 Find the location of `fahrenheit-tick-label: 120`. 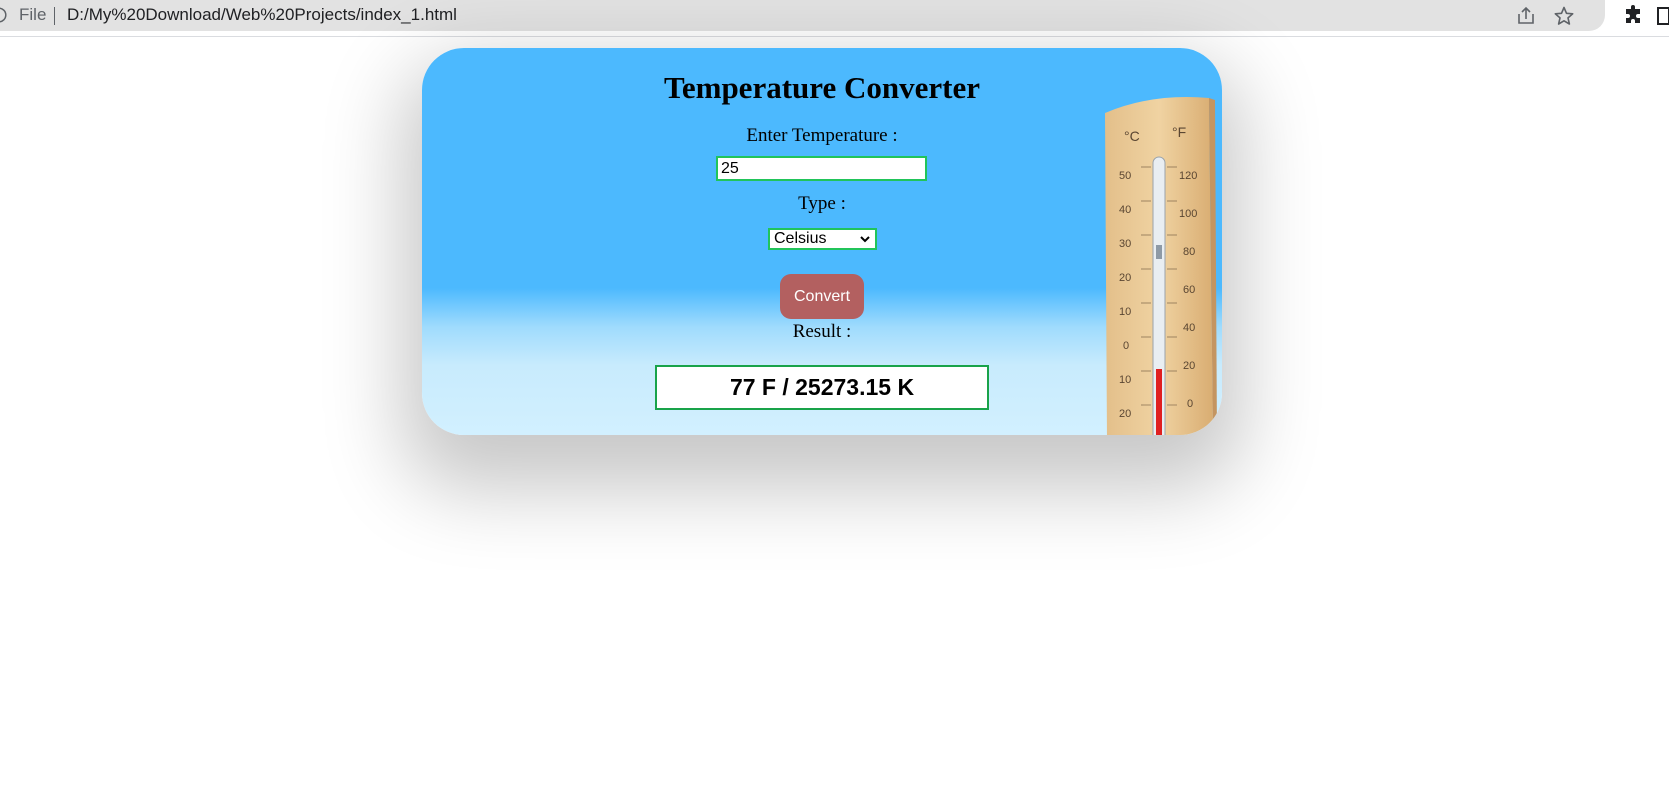

fahrenheit-tick-label: 120 is located at coordinates (1188, 176).